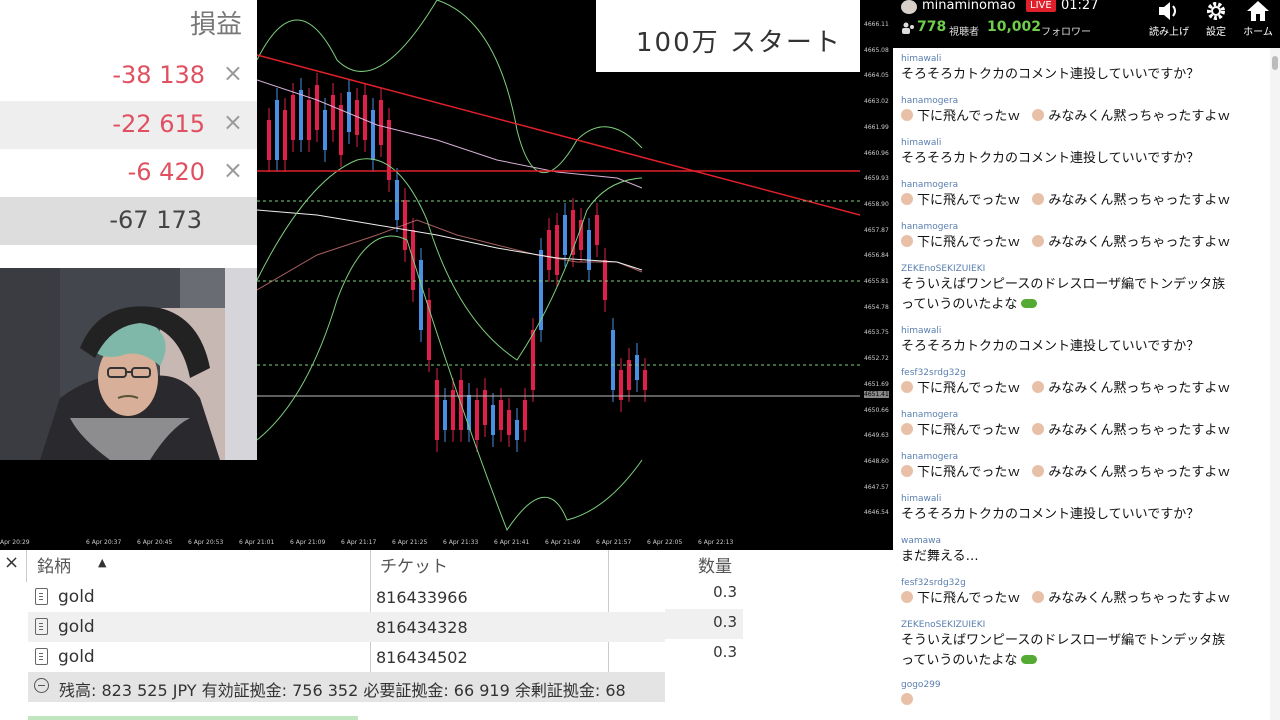 The image size is (1280, 720). Describe the element at coordinates (964, 32) in the screenshot. I see `viewer-label: 視聴者` at that location.